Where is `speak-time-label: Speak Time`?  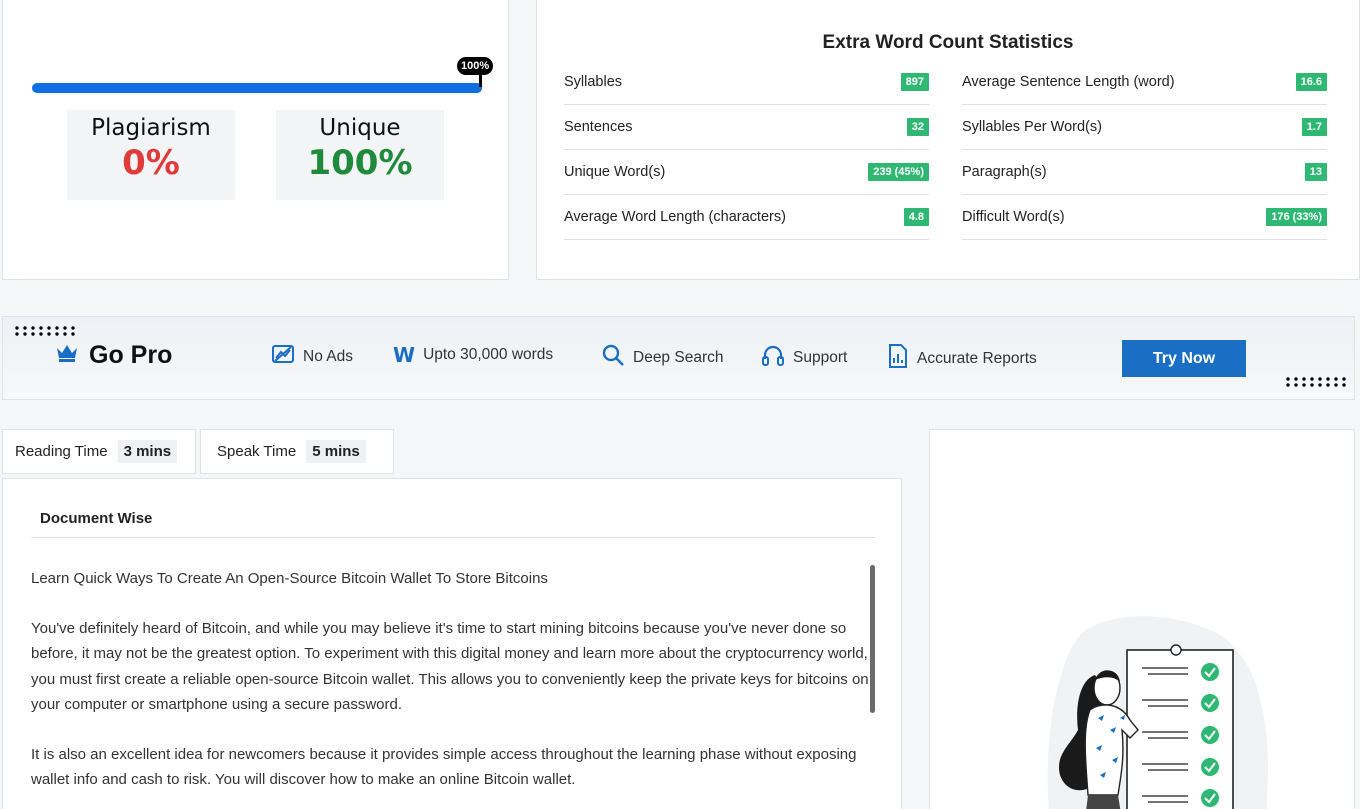
speak-time-label: Speak Time is located at coordinates (257, 451).